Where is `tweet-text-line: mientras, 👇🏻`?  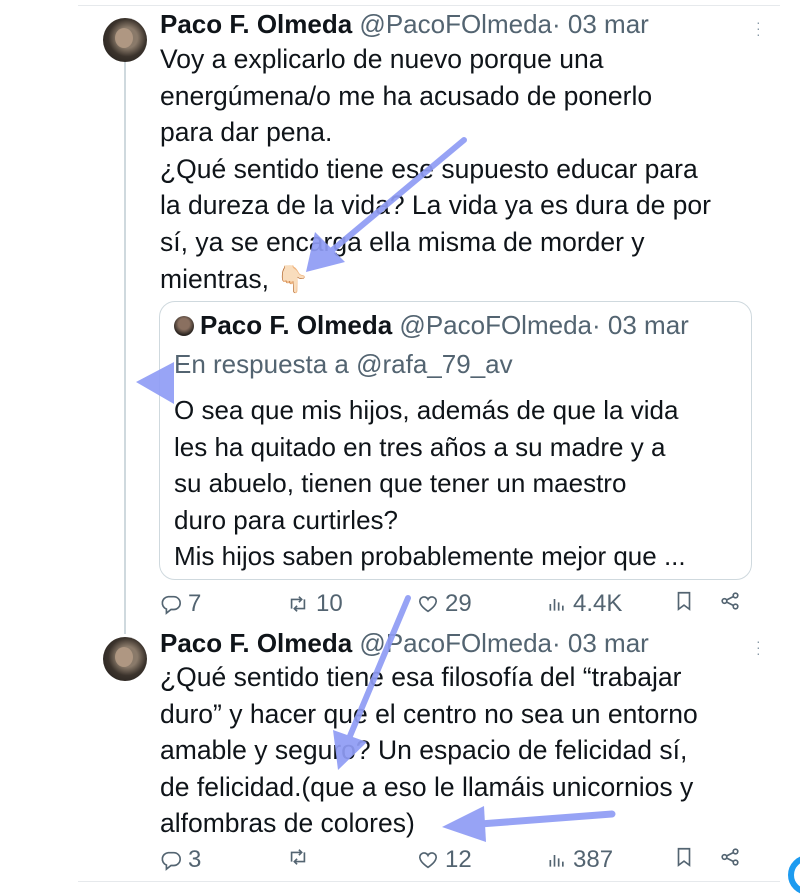
tweet-text-line: mientras, 👇🏻 is located at coordinates (235, 278).